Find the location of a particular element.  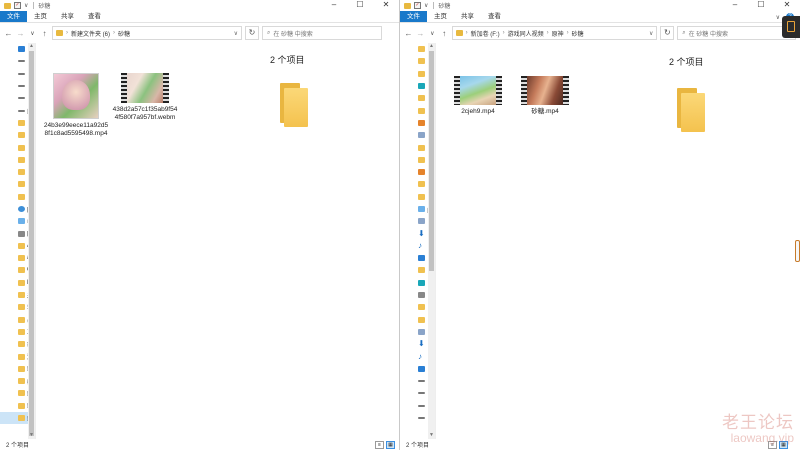

file-item: 砂糖.mp4 is located at coordinates (545, 96).